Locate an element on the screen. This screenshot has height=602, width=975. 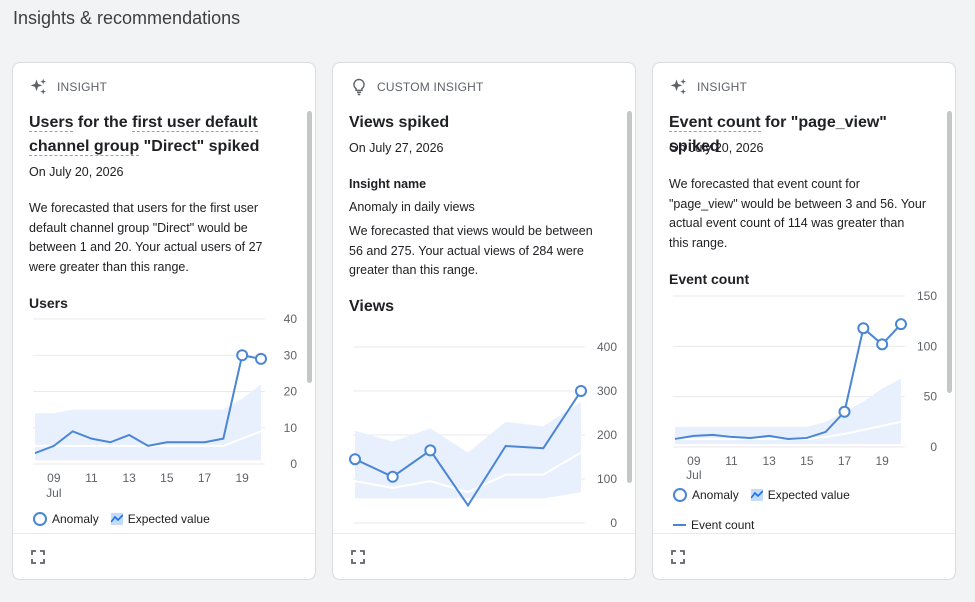
y-tick-label: 40 is located at coordinates (291, 319).